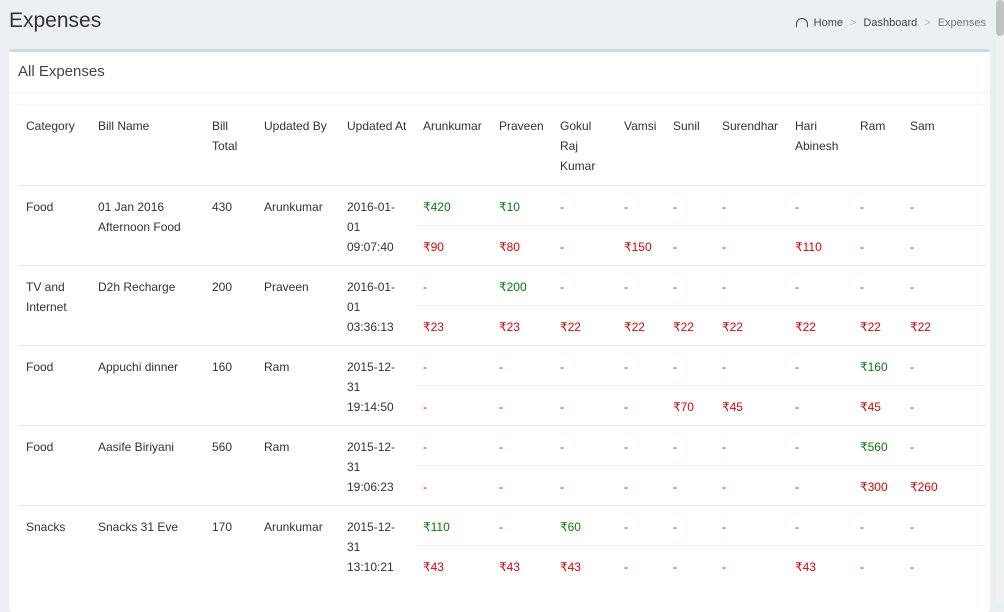 The height and width of the screenshot is (612, 1004). I want to click on cell-category: Snacks, so click(54, 545).